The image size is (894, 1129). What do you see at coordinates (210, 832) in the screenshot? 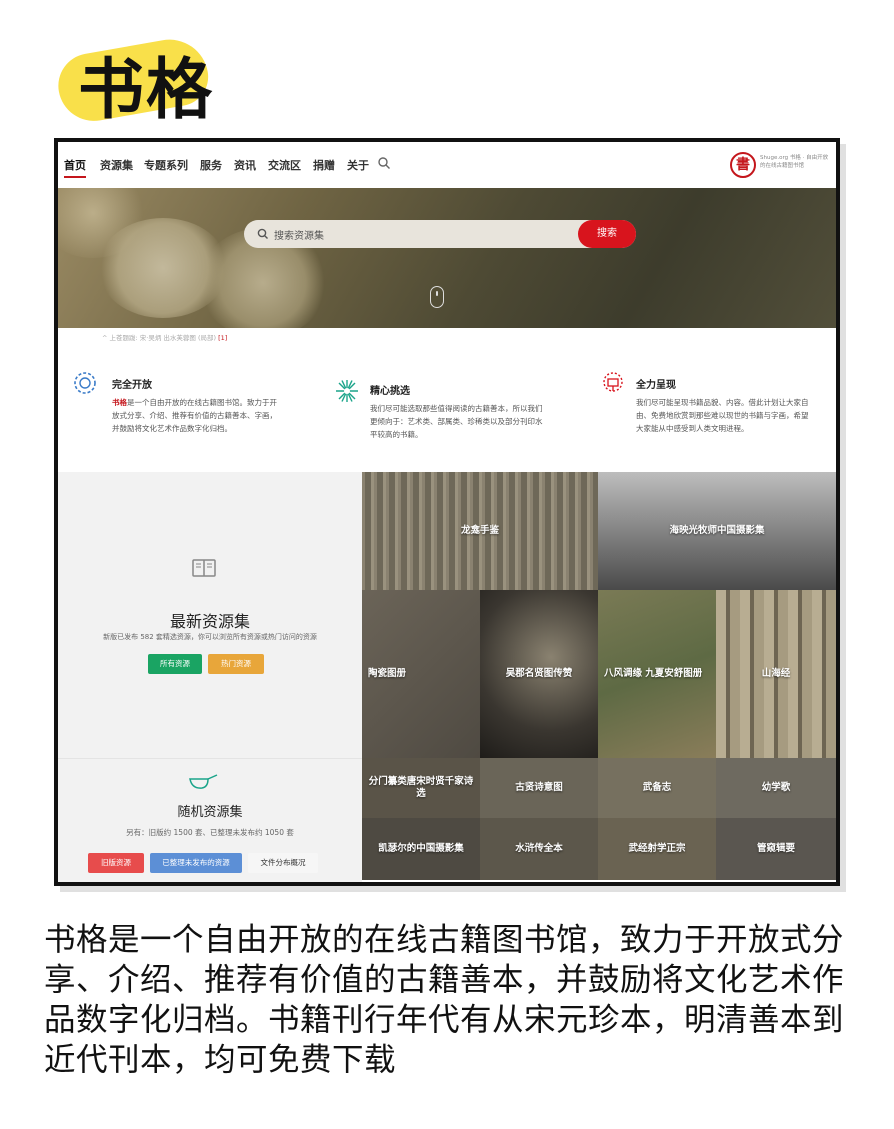
I see `random-desc: 另有：旧版约 1500 套、已整理未发布约 1050 套` at bounding box center [210, 832].